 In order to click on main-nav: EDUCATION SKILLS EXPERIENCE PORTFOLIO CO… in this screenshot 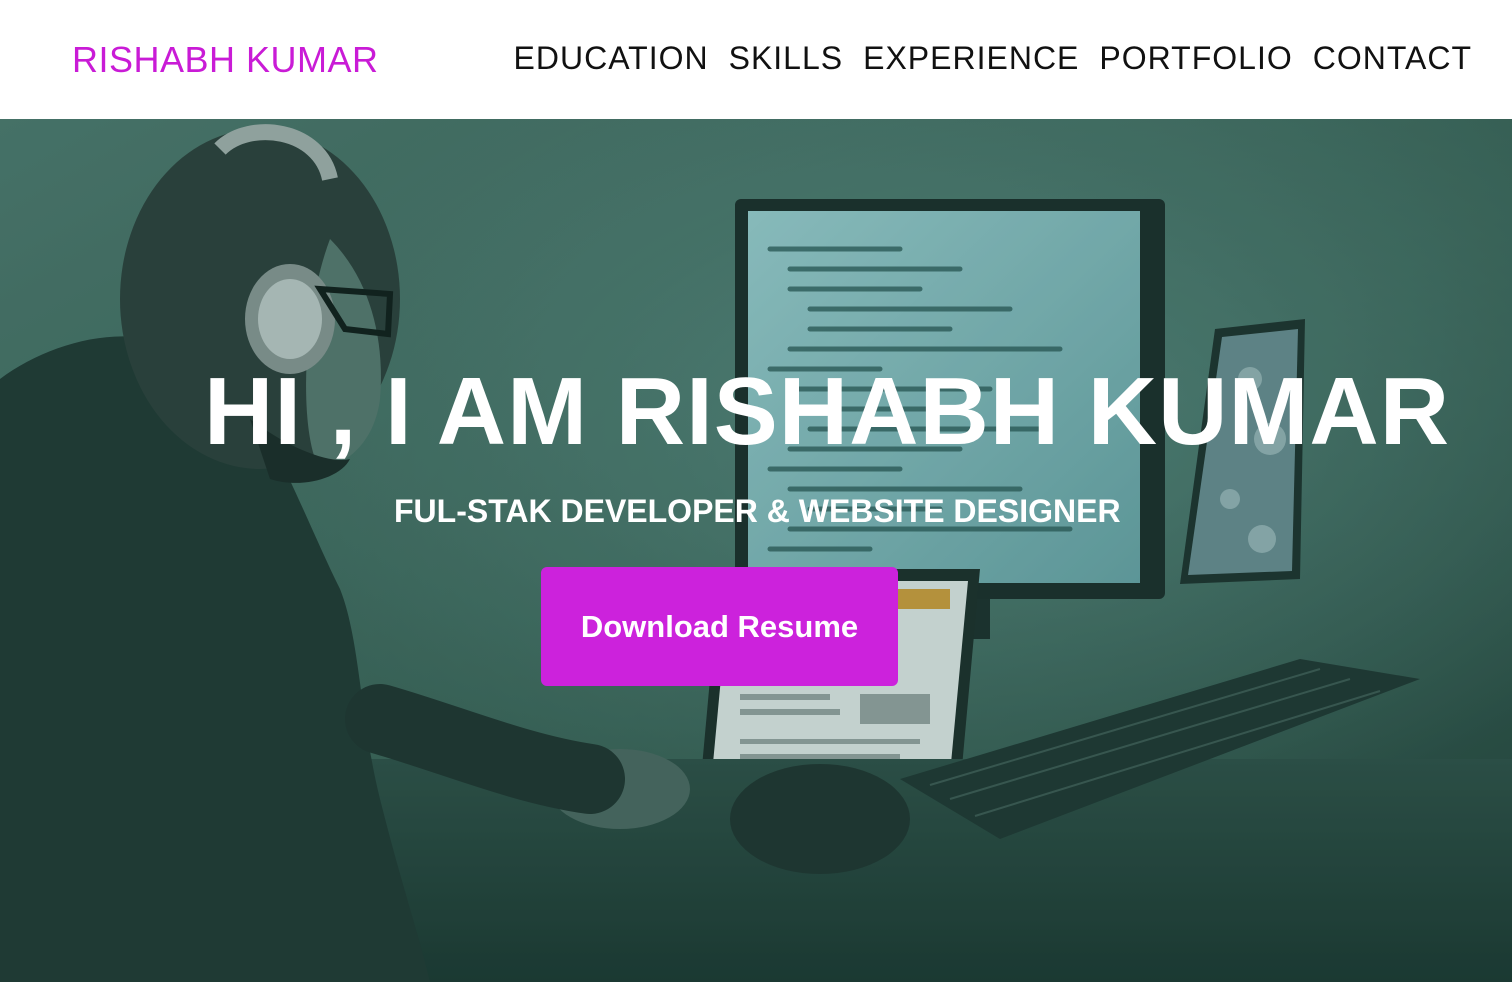, I will do `click(993, 58)`.